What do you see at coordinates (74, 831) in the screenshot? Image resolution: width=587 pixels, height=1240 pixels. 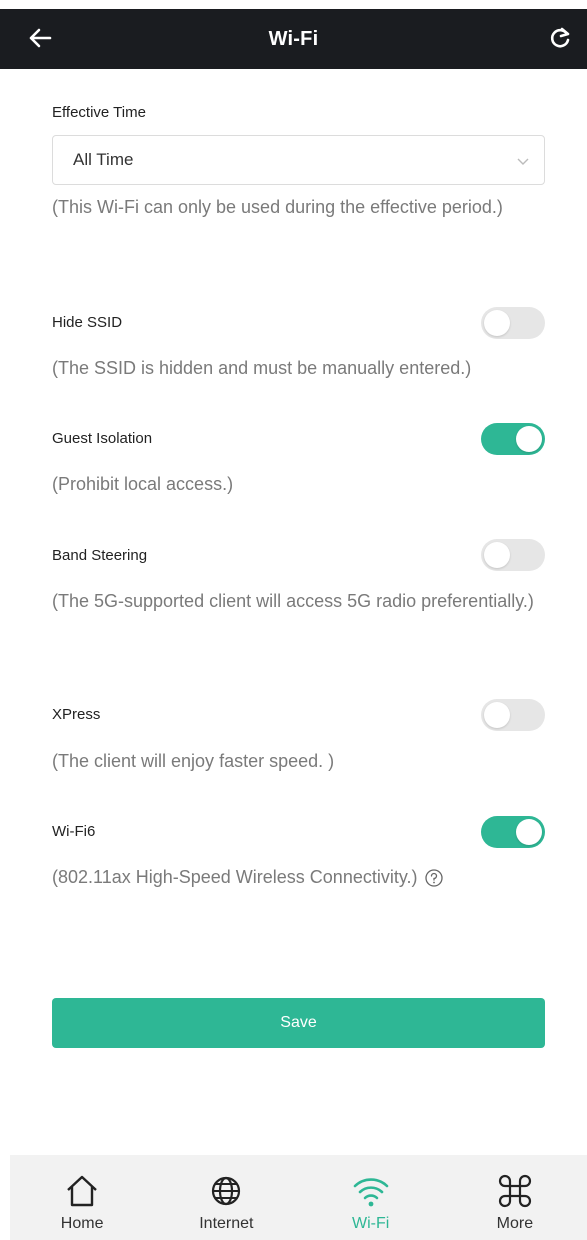 I see `wifi6-label: Wi-Fi6` at bounding box center [74, 831].